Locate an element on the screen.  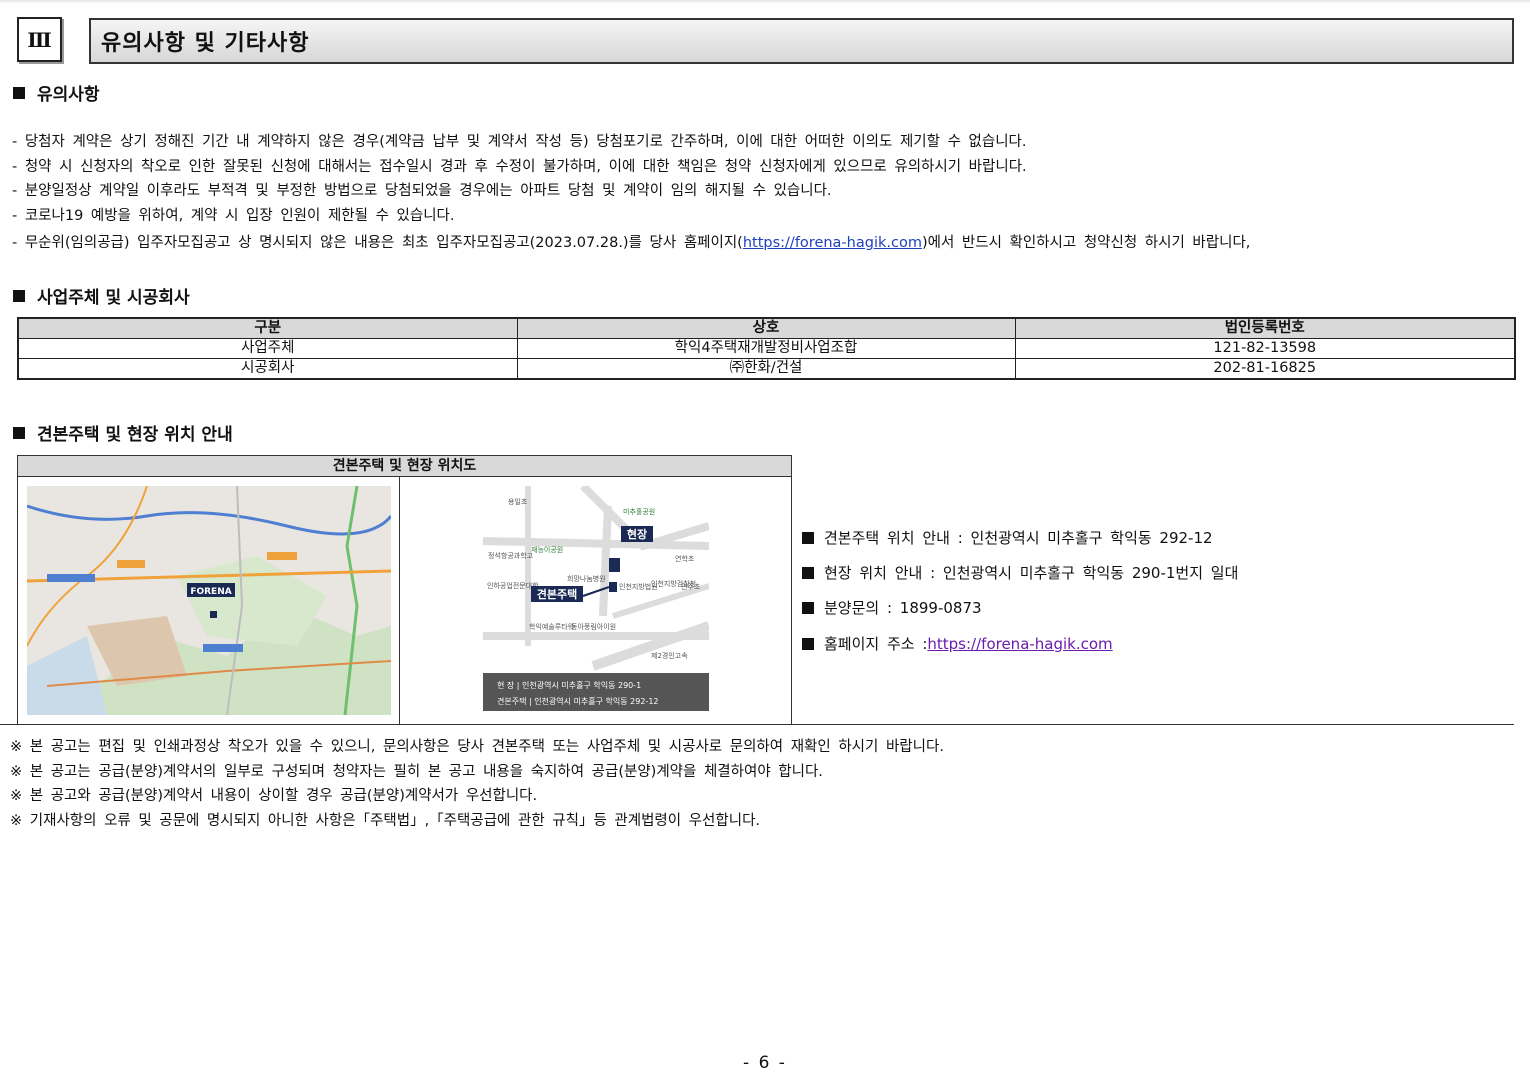
section-number: Ⅲ is located at coordinates (39, 39).